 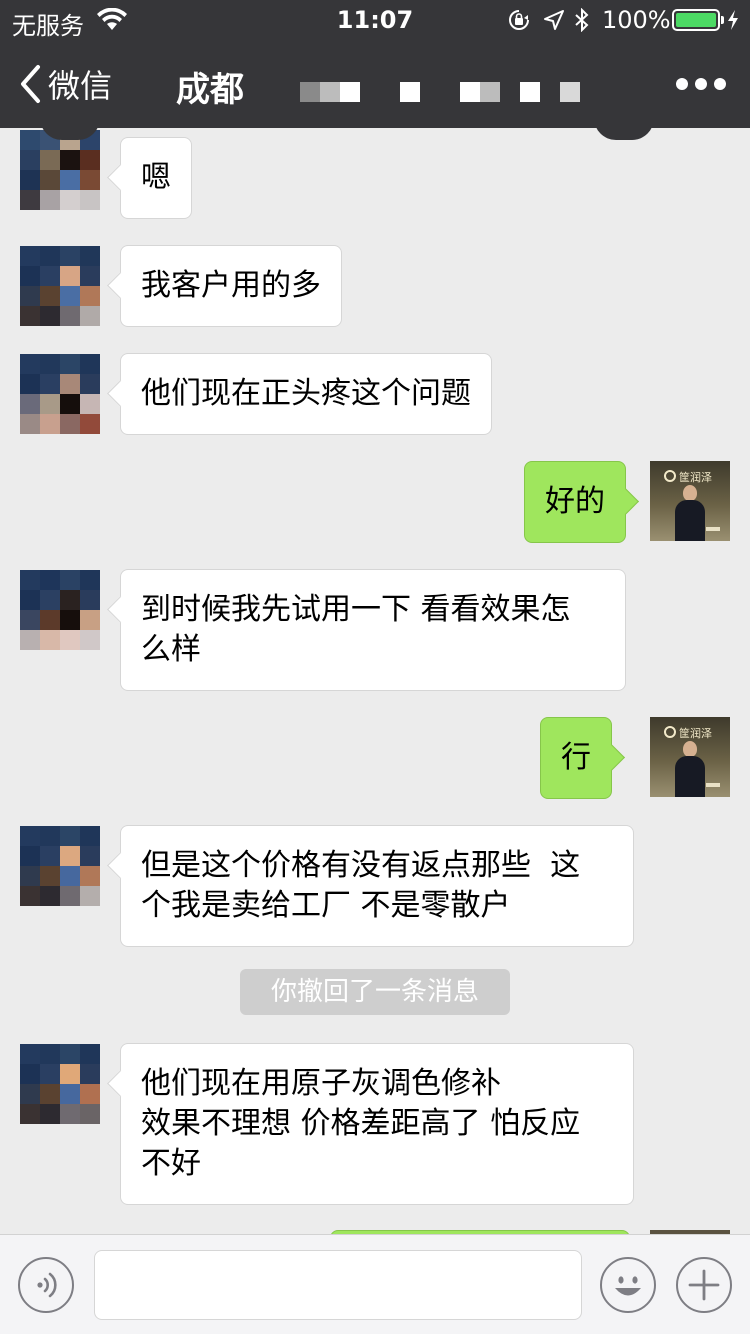 I want to click on message-bubble-incoming: 到时候我先试用一下 看看效果怎 么样, so click(x=373, y=630).